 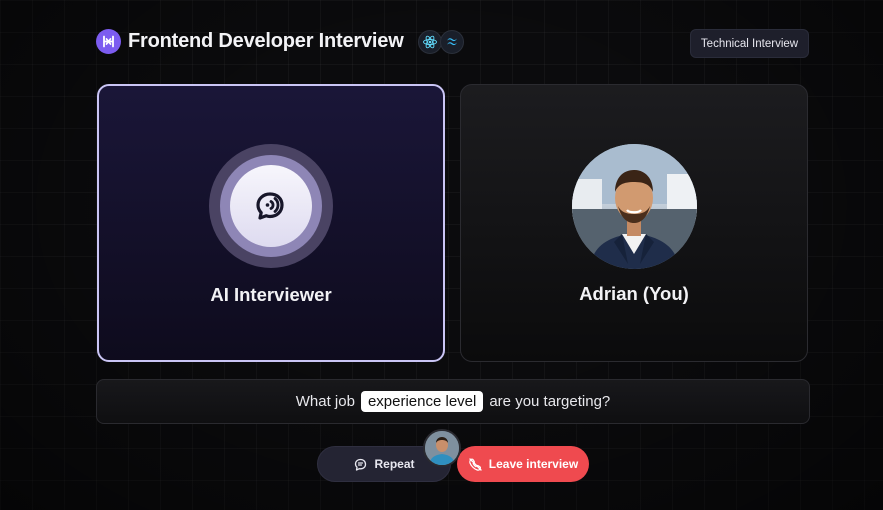 I want to click on tech-stack, so click(x=440, y=41).